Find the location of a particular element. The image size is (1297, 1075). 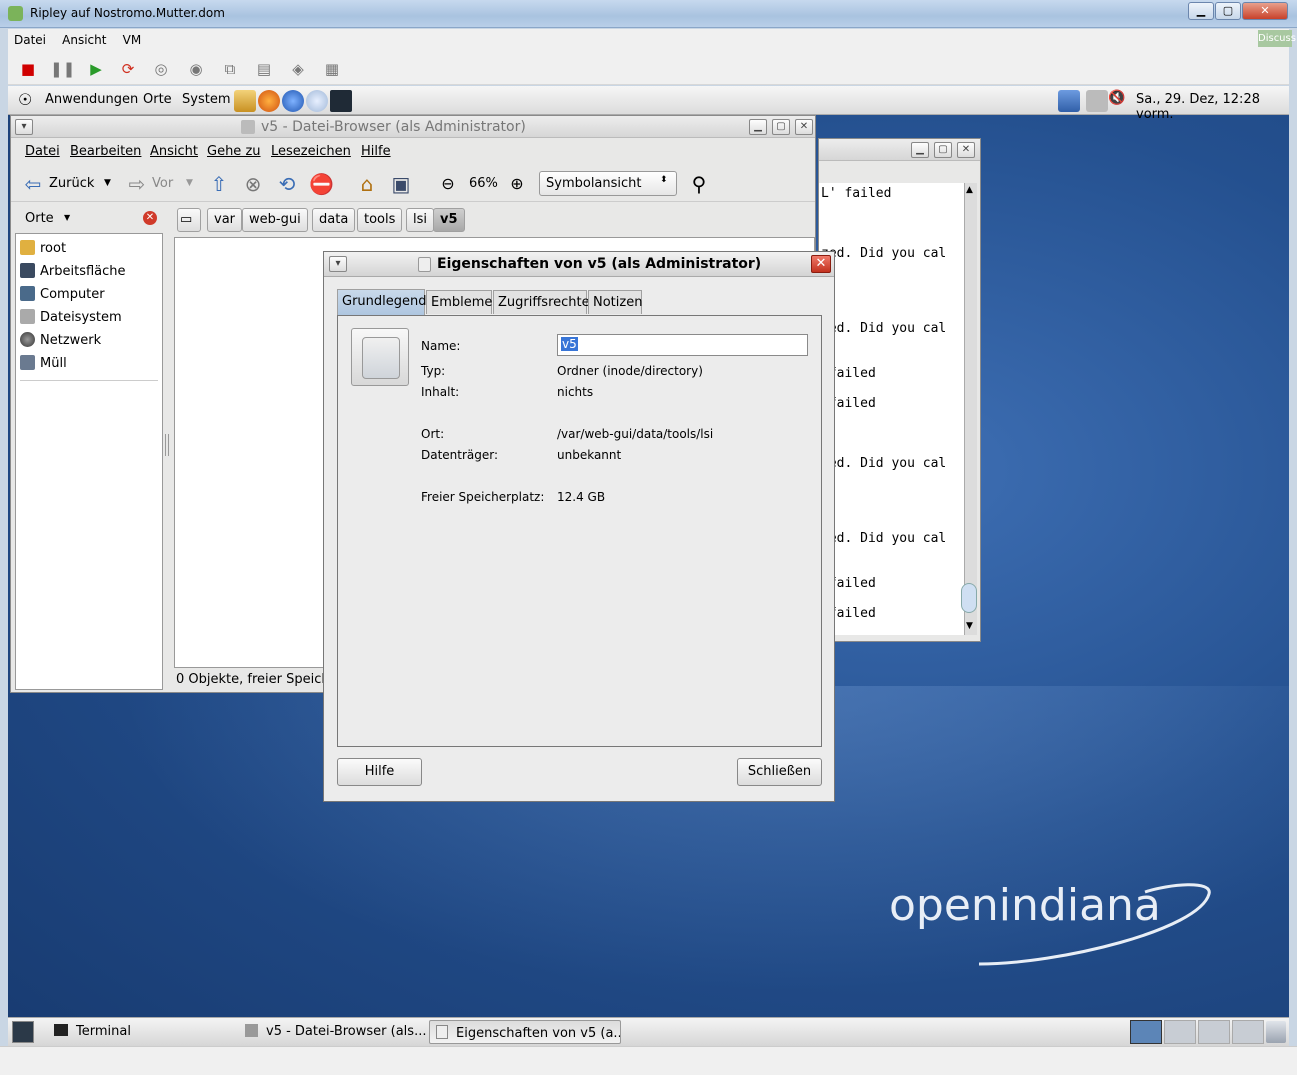

show-desktop-icon is located at coordinates (23, 1032).